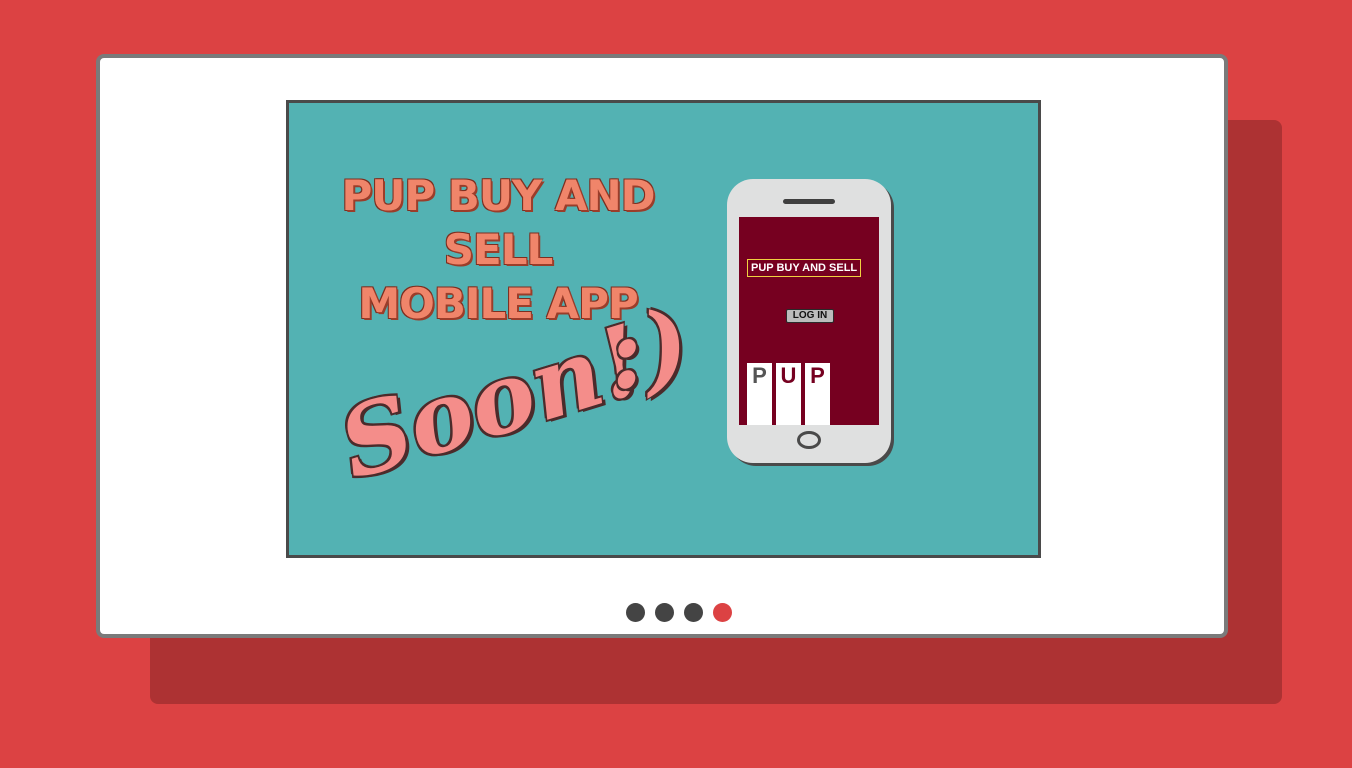  Describe the element at coordinates (788, 394) in the screenshot. I see `pup-logo-letter-u: U` at that location.